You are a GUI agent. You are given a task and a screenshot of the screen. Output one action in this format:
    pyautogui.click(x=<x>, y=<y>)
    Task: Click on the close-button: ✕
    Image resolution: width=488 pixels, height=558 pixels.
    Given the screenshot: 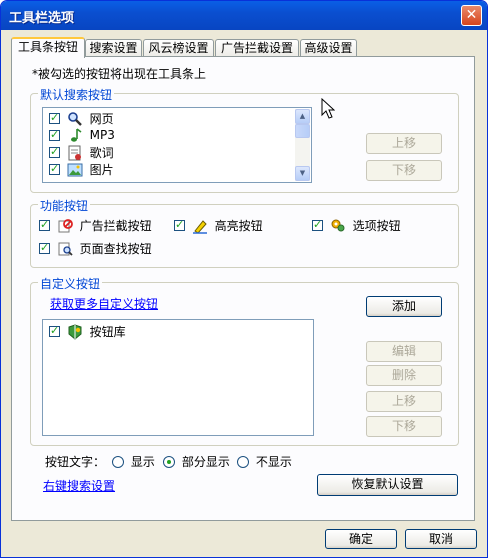 What is the action you would take?
    pyautogui.click(x=471, y=15)
    